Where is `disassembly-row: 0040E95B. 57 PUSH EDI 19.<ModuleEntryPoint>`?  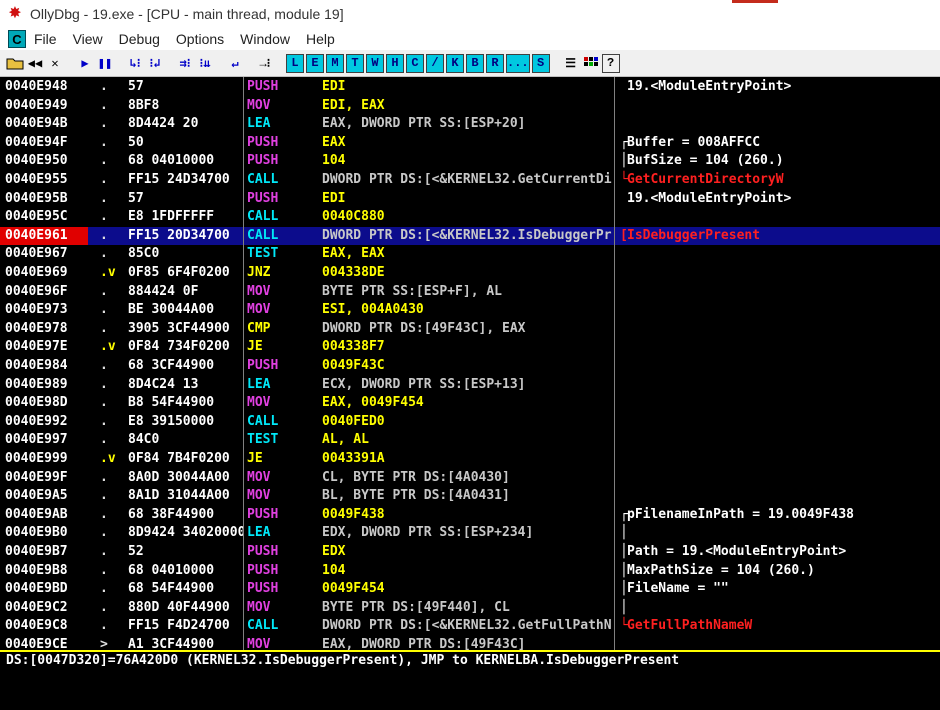 disassembly-row: 0040E95B. 57 PUSH EDI 19.<ModuleEntryPoint> is located at coordinates (470, 199).